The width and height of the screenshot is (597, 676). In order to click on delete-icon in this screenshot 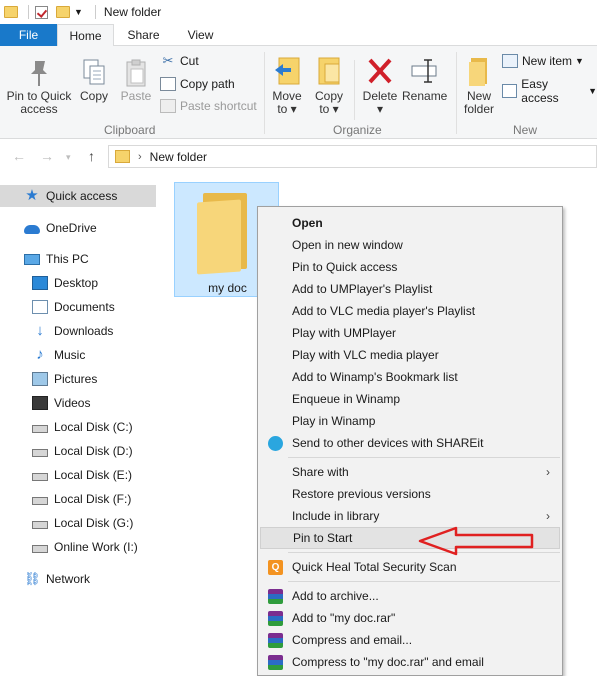, I will do `click(380, 71)`.